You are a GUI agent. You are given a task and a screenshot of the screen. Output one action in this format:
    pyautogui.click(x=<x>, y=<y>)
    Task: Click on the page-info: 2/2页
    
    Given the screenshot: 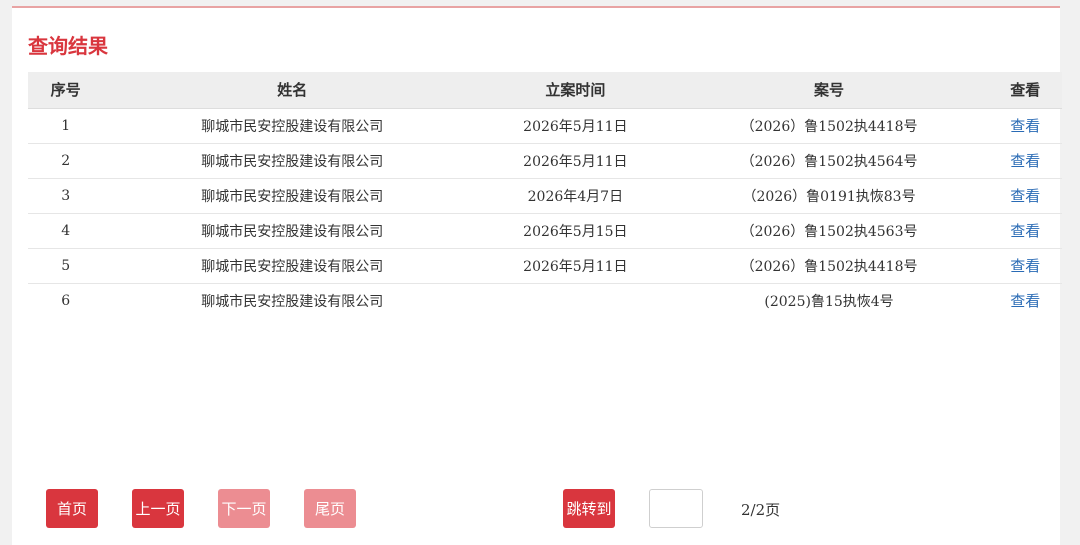 What is the action you would take?
    pyautogui.click(x=761, y=510)
    